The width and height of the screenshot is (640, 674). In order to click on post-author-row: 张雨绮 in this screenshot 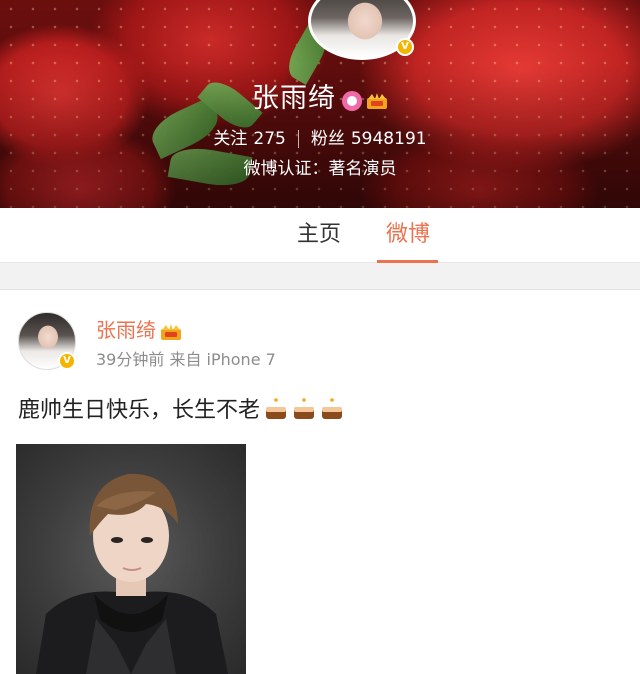, I will do `click(139, 328)`.